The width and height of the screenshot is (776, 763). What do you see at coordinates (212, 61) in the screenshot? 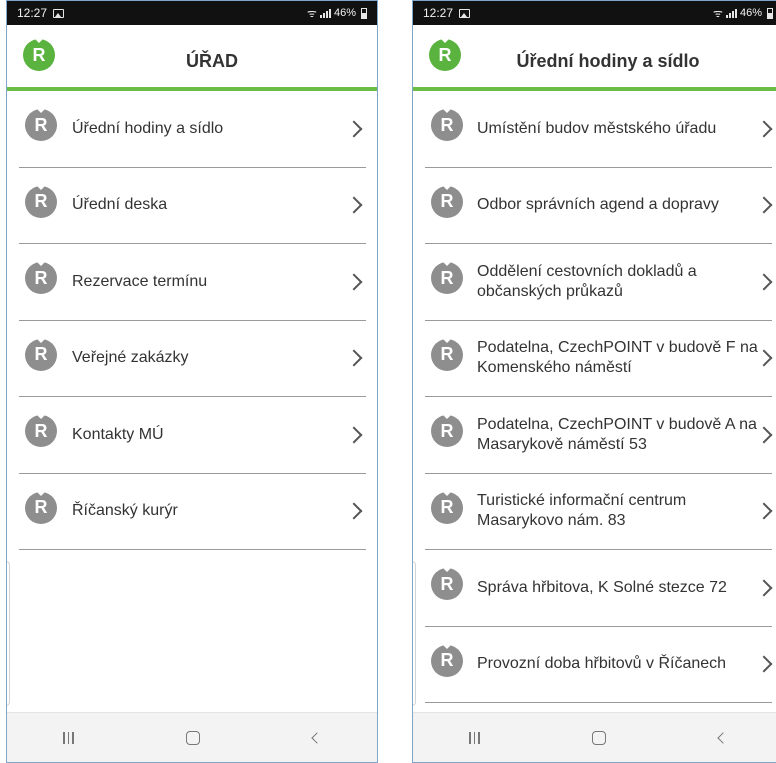
I see `page-title: ÚŘAD` at bounding box center [212, 61].